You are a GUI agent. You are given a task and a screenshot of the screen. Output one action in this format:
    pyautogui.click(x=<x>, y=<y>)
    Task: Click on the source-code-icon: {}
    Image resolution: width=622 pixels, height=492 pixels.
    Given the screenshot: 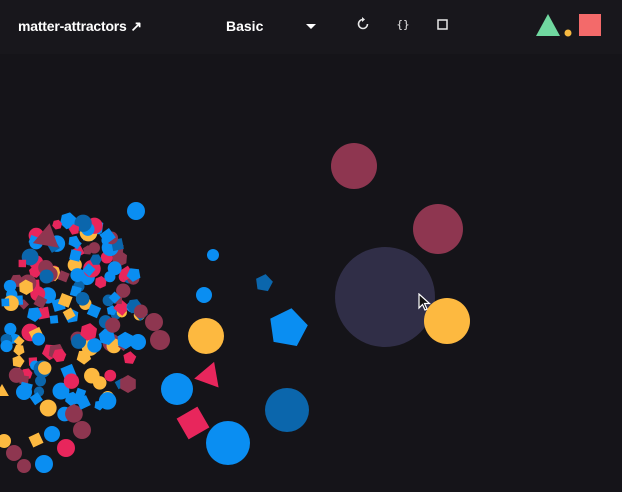 What is the action you would take?
    pyautogui.click(x=402, y=24)
    